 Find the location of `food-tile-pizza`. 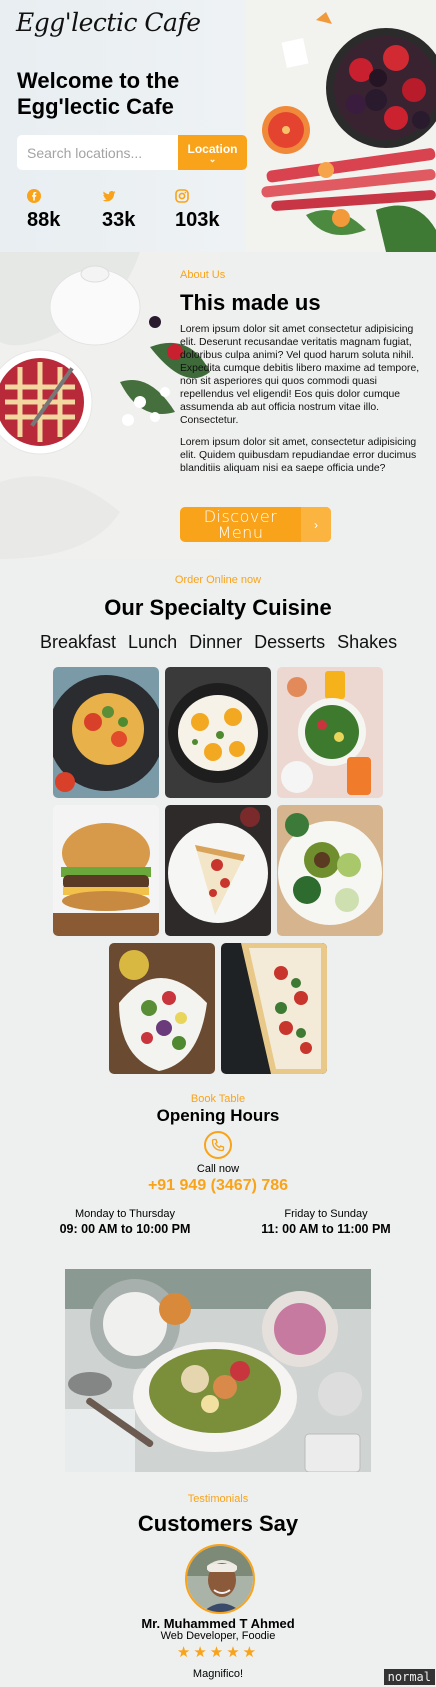

food-tile-pizza is located at coordinates (274, 1008).